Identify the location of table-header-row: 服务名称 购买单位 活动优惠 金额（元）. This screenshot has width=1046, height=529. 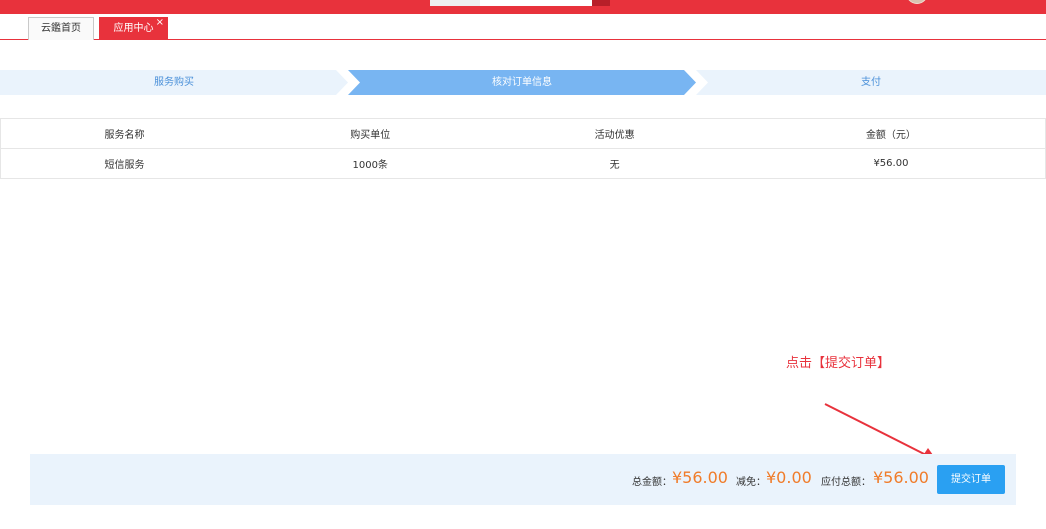
(523, 133).